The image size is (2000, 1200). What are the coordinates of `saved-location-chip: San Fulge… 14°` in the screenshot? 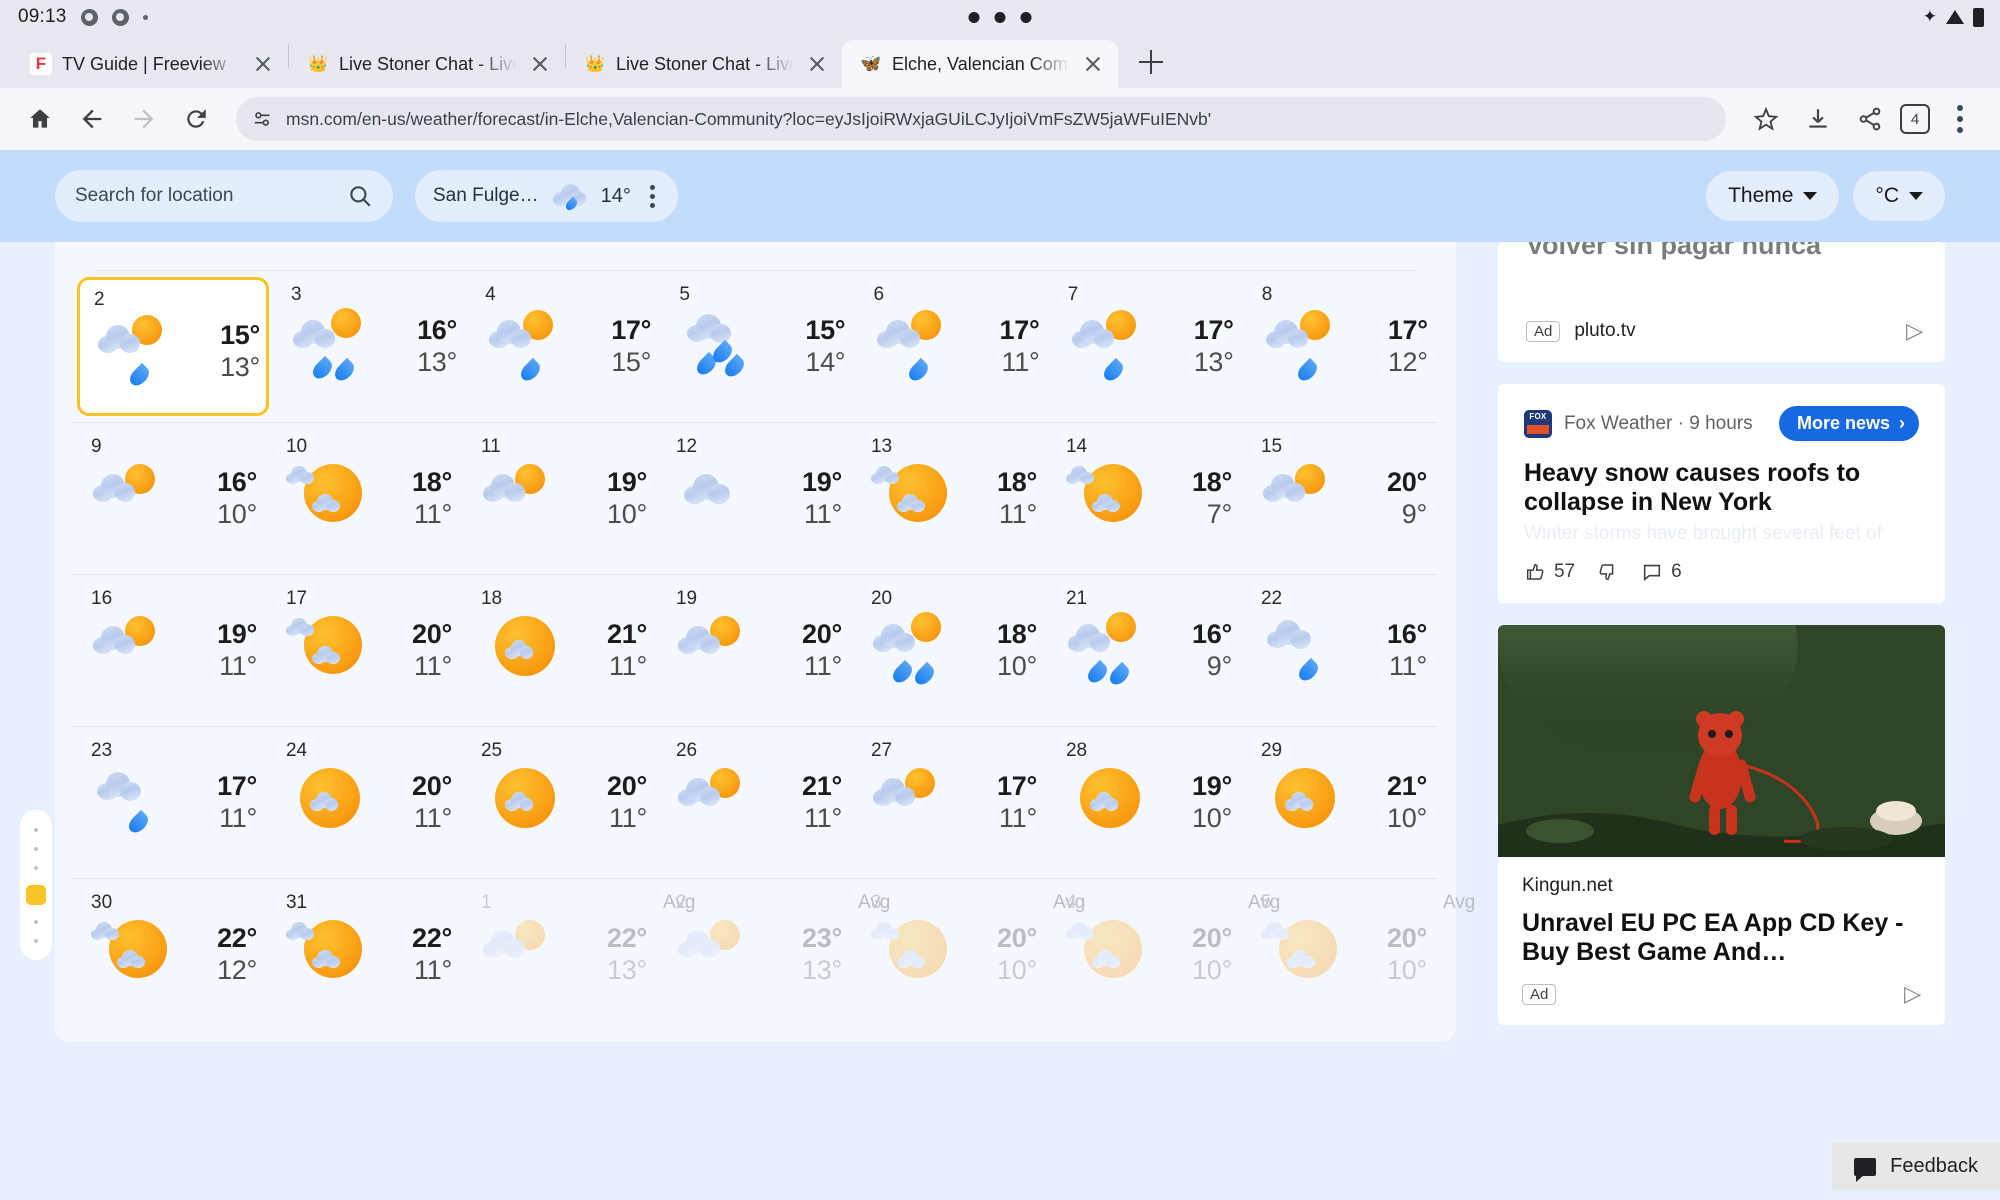 It's located at (546, 196).